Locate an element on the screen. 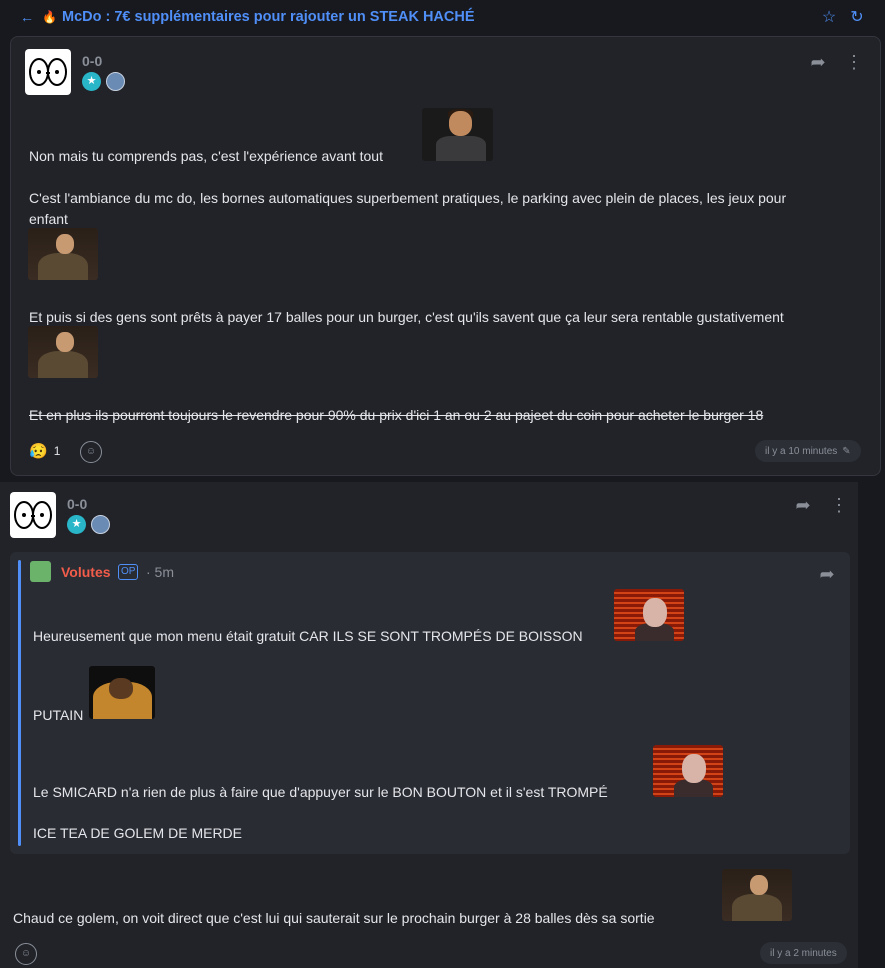 This screenshot has width=885, height=968. op-badge: OP is located at coordinates (128, 572).